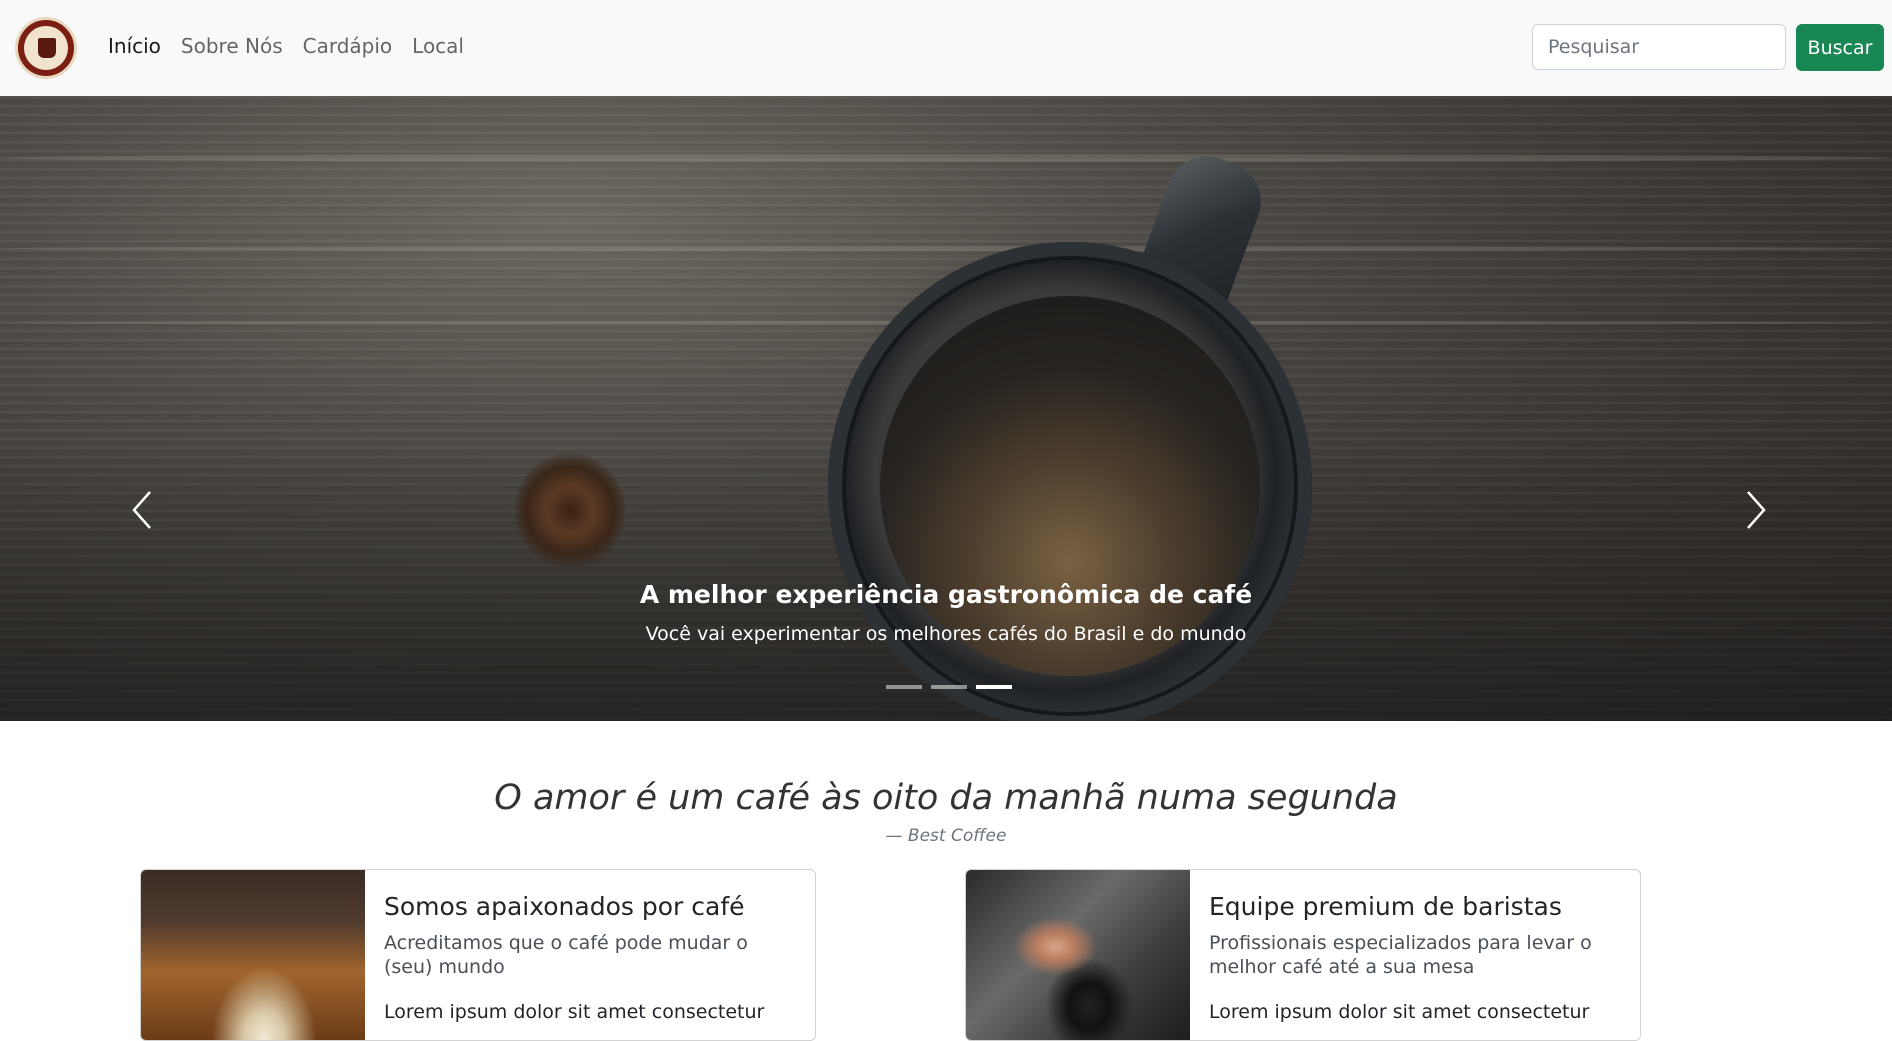 This screenshot has width=1892, height=1041. I want to click on carousel-prev-button, so click(142, 510).